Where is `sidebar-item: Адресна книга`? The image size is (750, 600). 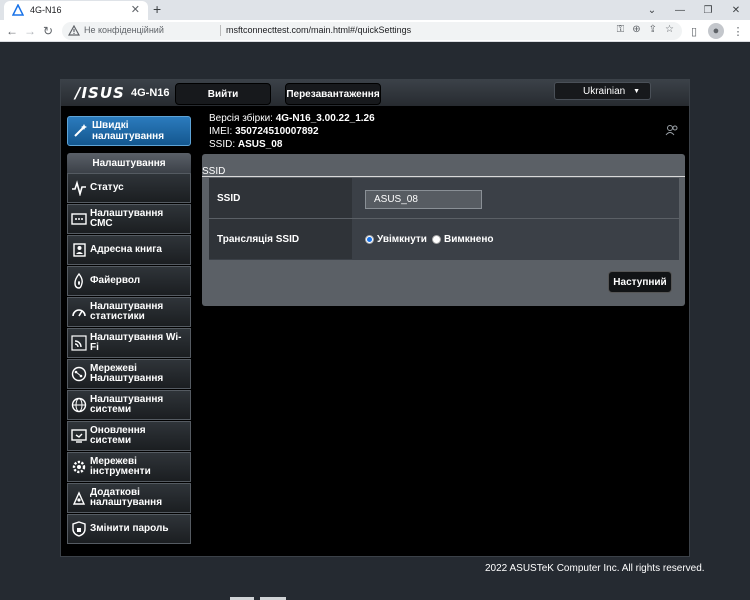
sidebar-item: Адресна книга is located at coordinates (129, 250).